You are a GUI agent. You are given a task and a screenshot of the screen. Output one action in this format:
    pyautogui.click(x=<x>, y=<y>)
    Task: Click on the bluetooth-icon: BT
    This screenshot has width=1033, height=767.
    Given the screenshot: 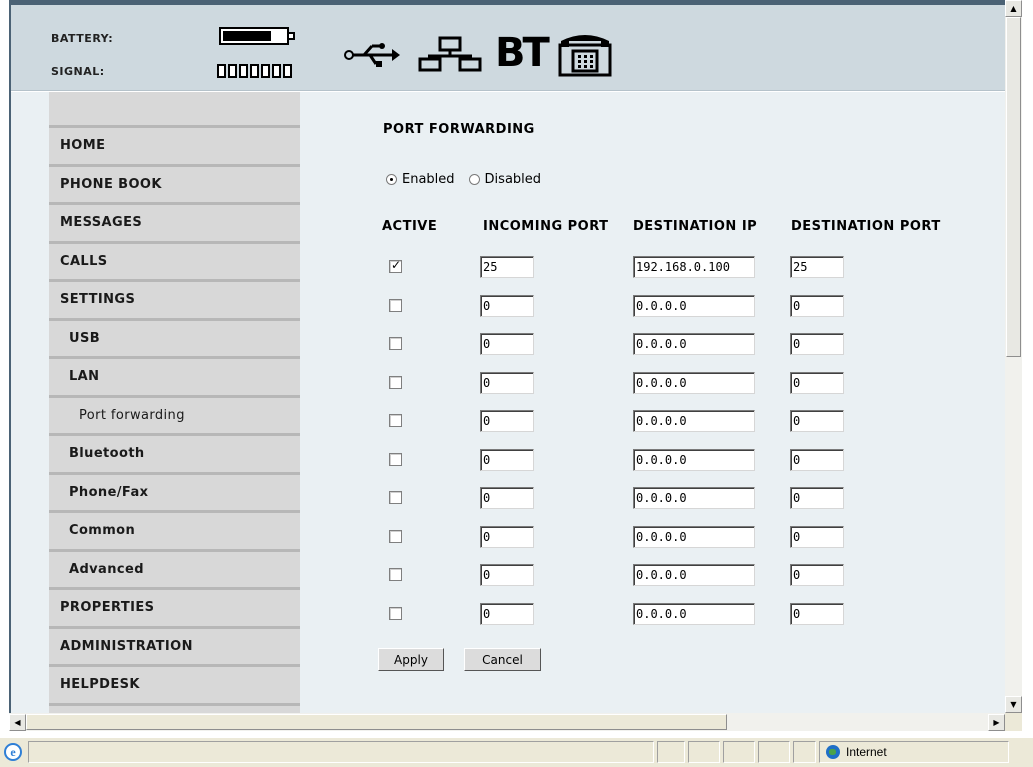 What is the action you would take?
    pyautogui.click(x=522, y=53)
    